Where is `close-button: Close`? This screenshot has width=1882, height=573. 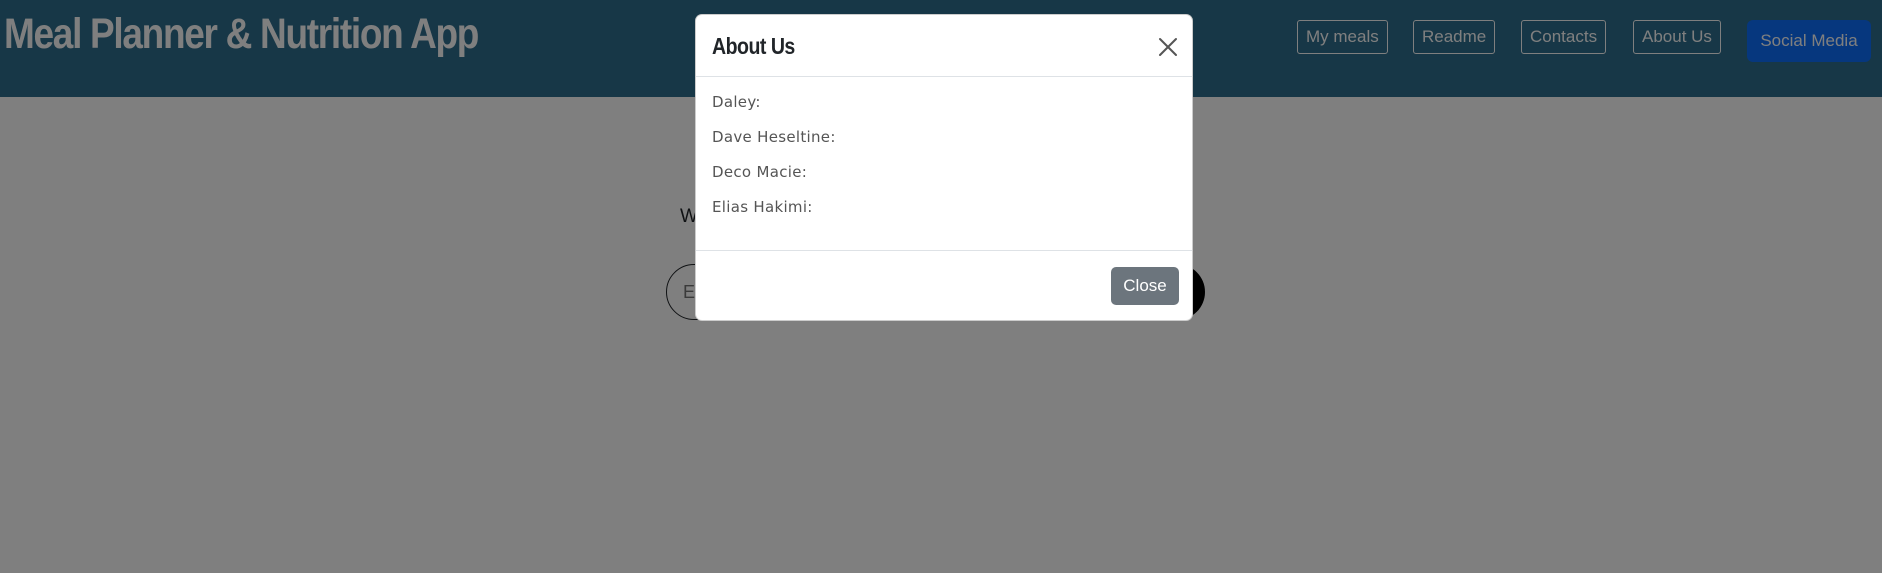 close-button: Close is located at coordinates (1145, 286).